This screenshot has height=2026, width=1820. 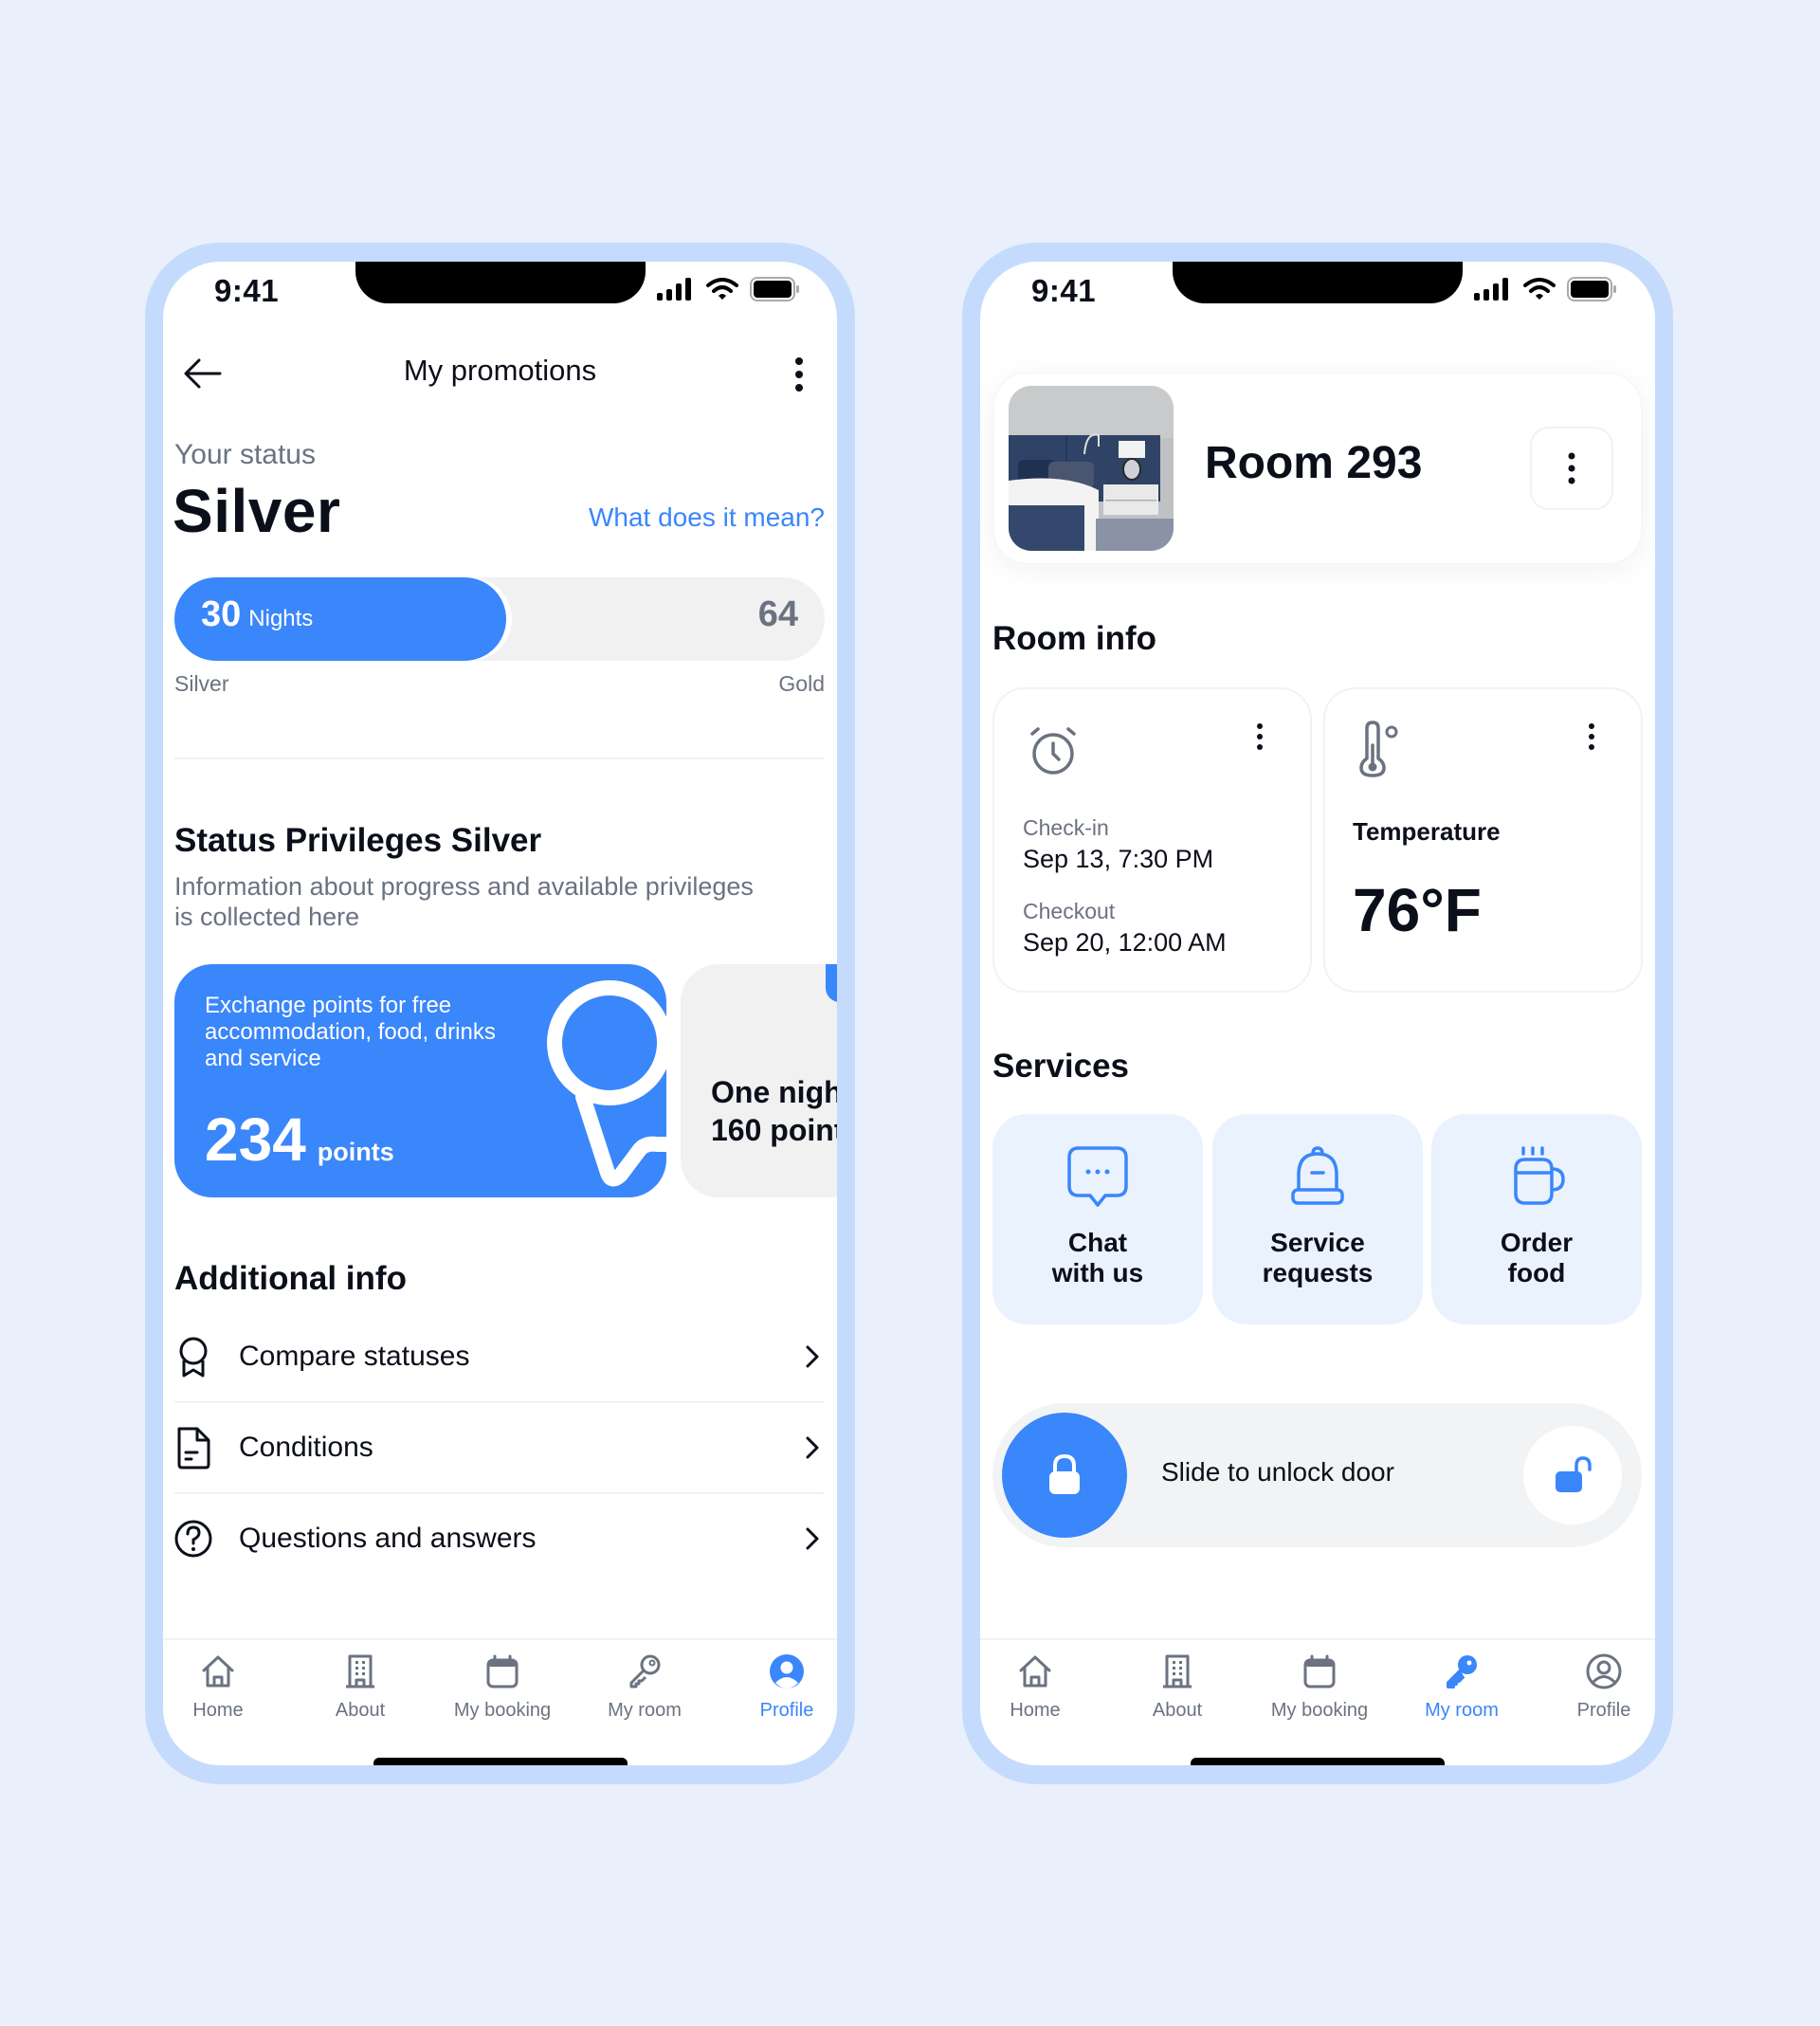 I want to click on wifi-icon, so click(x=1539, y=289).